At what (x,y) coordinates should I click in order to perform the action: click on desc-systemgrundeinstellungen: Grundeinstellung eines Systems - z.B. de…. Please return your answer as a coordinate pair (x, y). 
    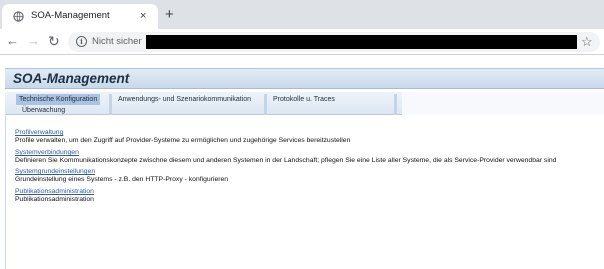
    Looking at the image, I should click on (122, 179).